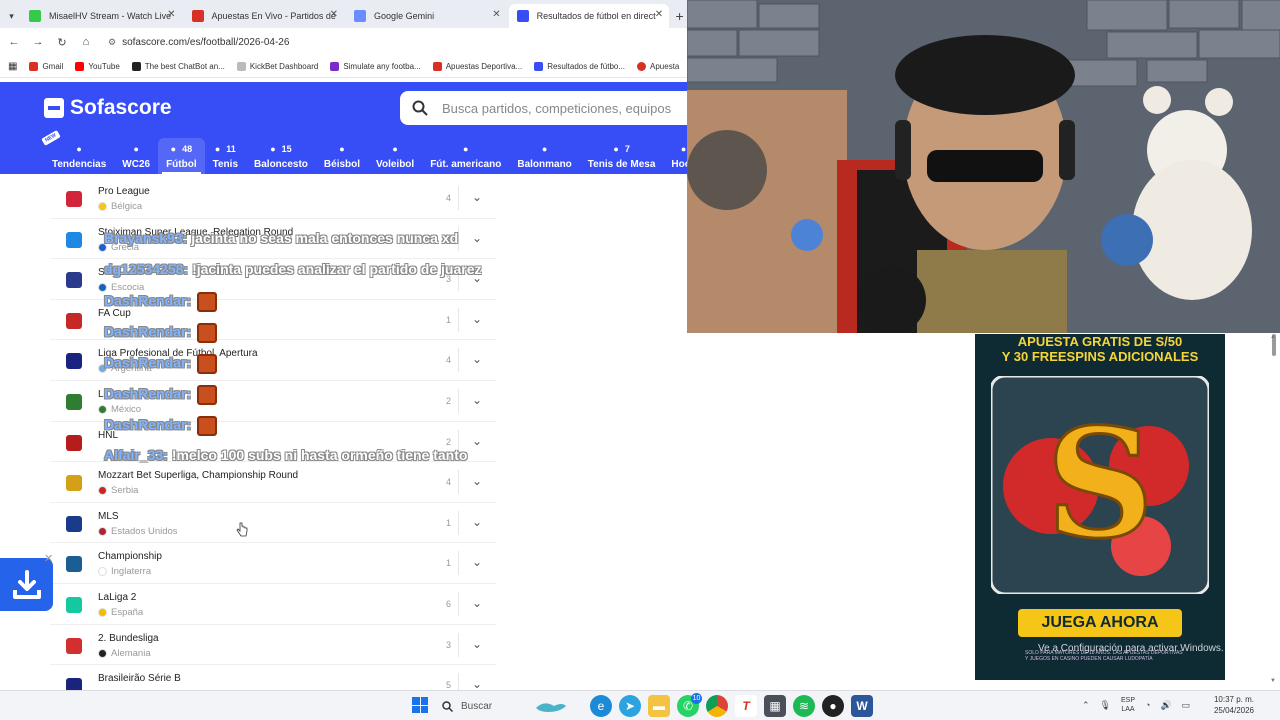  What do you see at coordinates (273, 604) in the screenshot?
I see `league-row: LaLiga 2 España 6 ⌄` at bounding box center [273, 604].